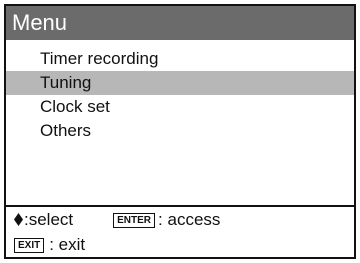 The image size is (360, 263). I want to click on footer-divider, so click(180, 206).